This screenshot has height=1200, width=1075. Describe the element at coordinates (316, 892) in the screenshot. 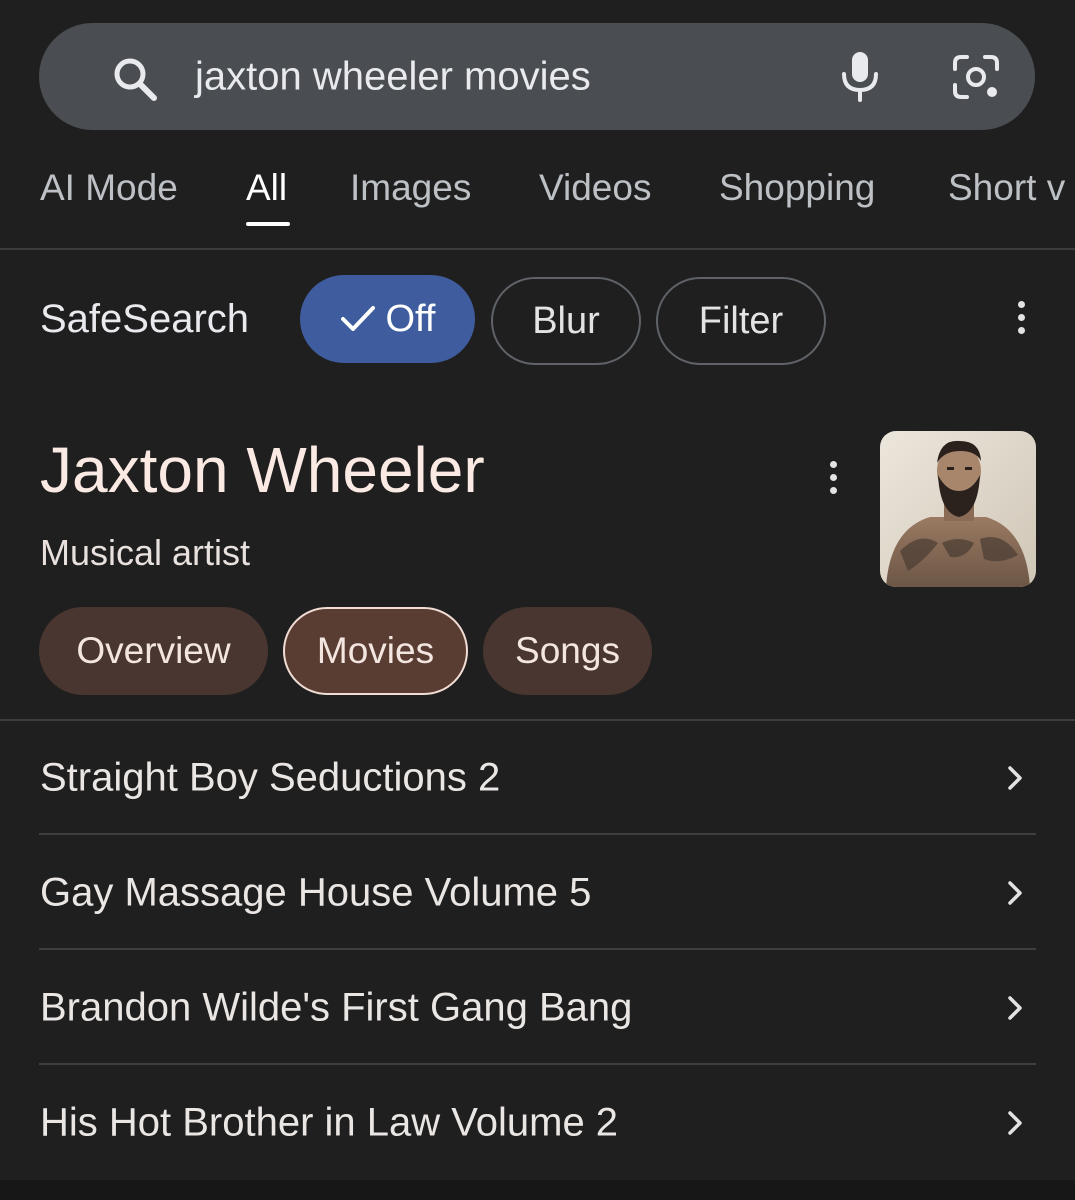

I see `movie-title: Gay Massage House Volume 5` at that location.